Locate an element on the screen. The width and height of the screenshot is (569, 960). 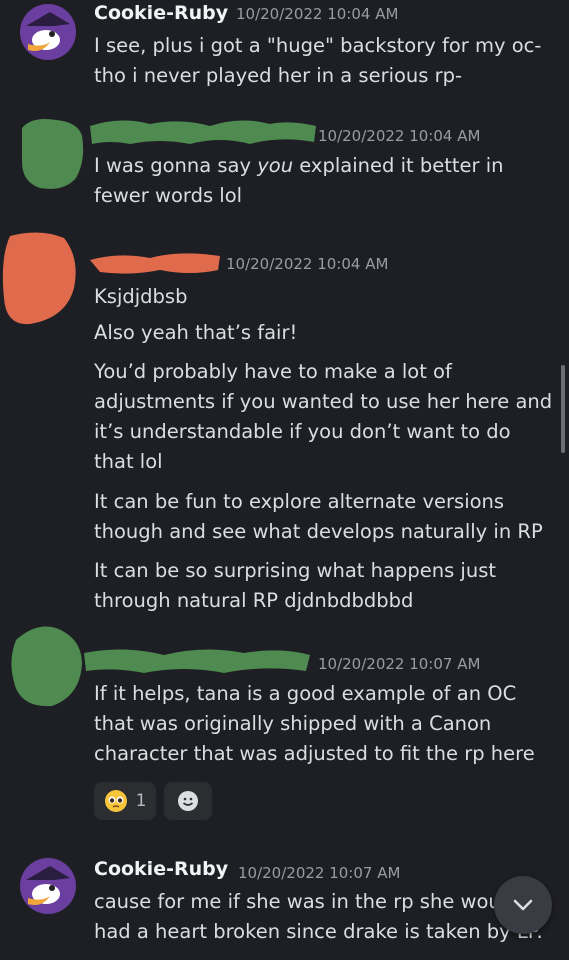
pleading-face-emoji is located at coordinates (115, 801).